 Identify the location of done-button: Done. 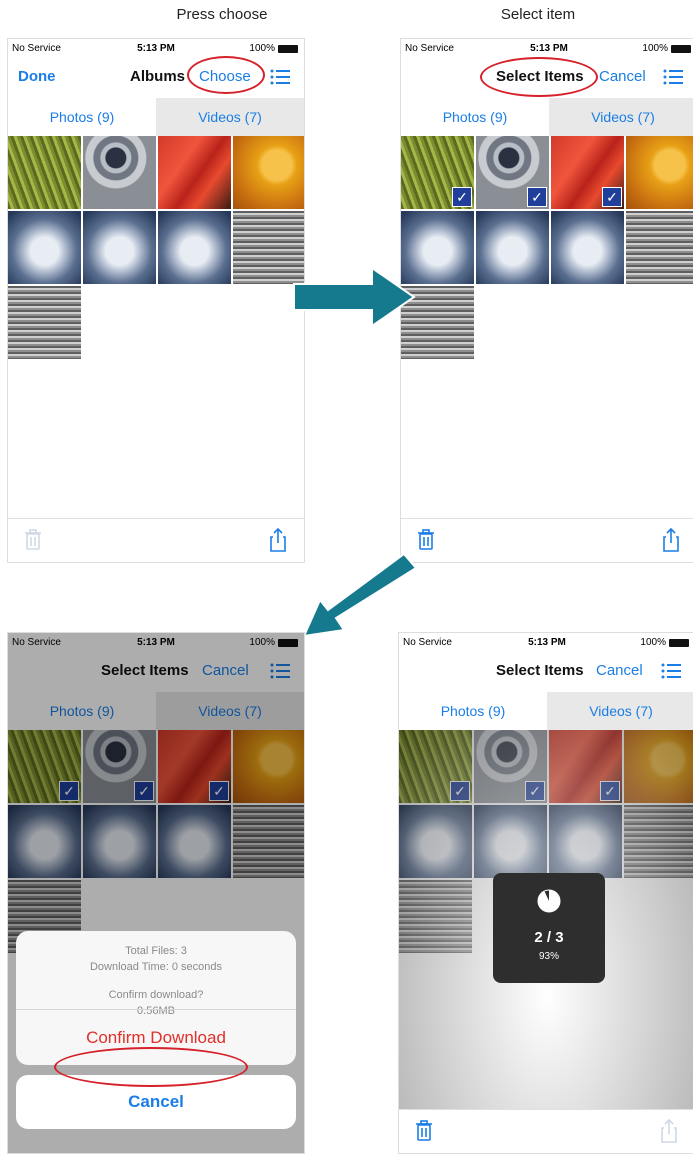
(37, 76).